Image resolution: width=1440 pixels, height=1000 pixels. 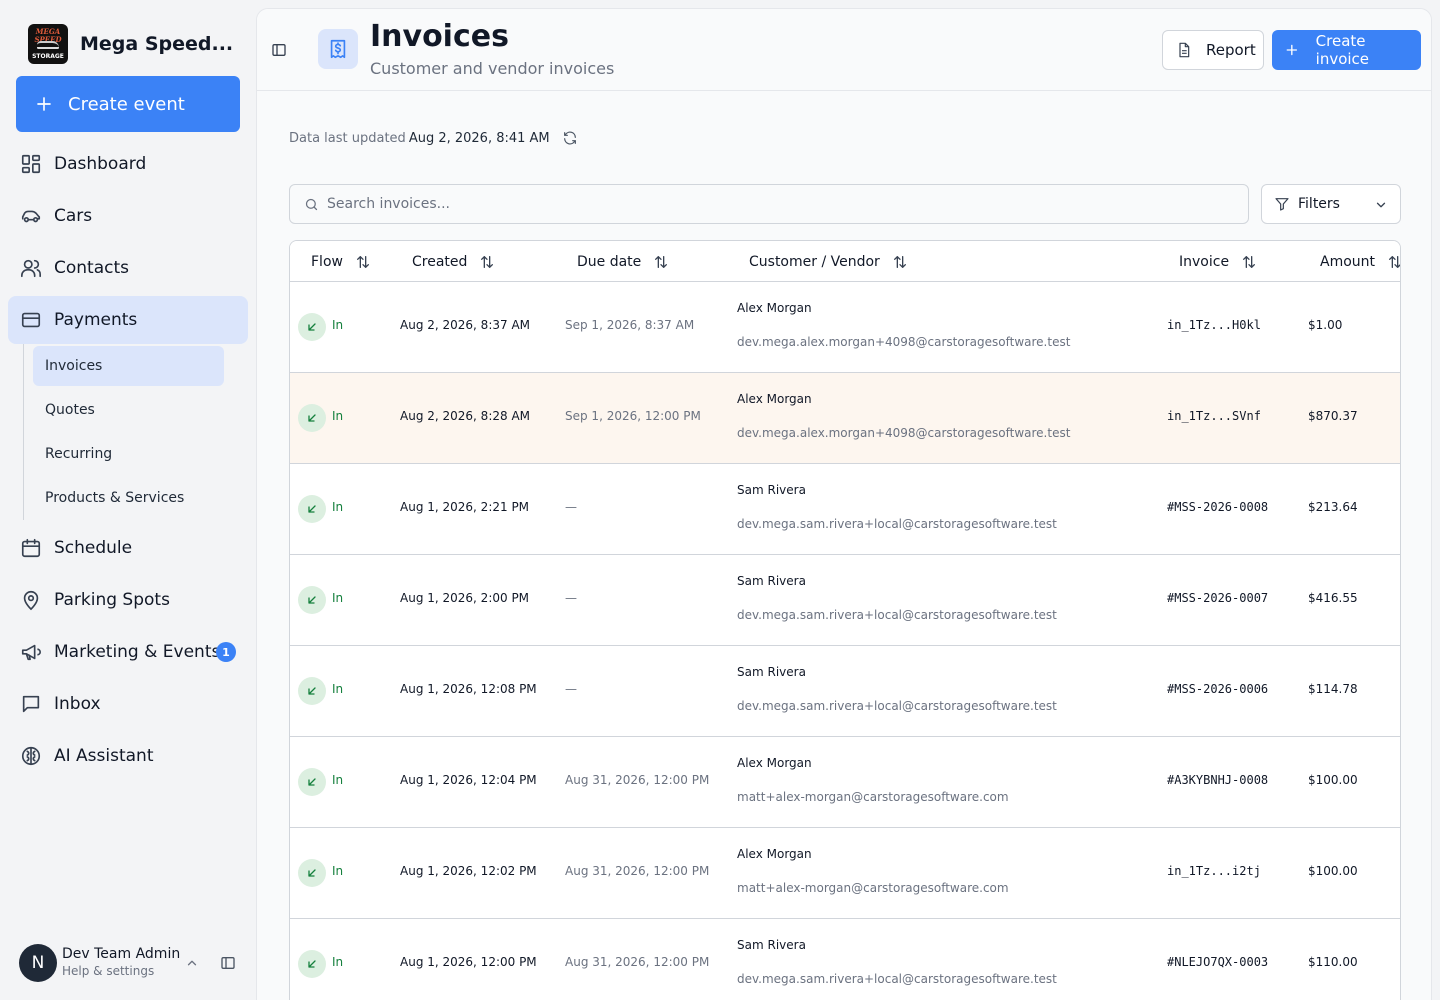 What do you see at coordinates (1381, 205) in the screenshot?
I see `chevron-down-icon` at bounding box center [1381, 205].